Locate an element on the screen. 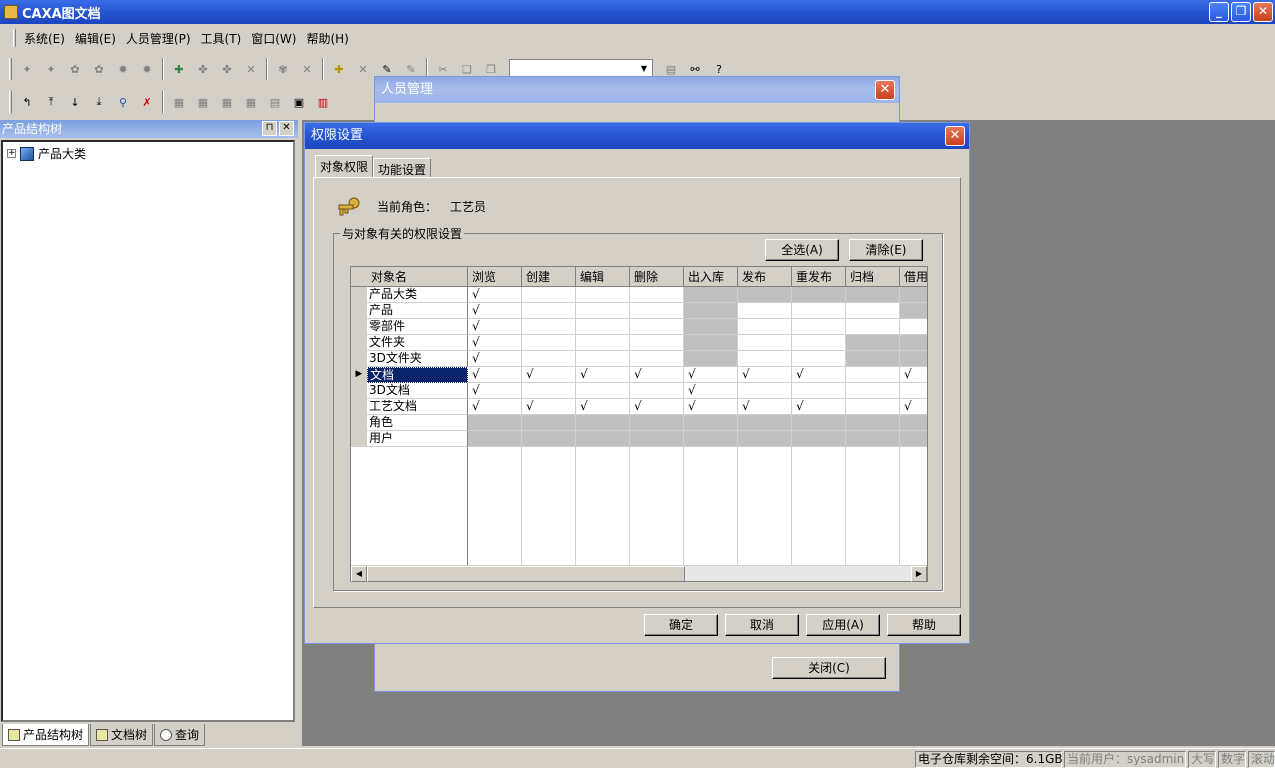  menu-help: 帮助(H) is located at coordinates (327, 38).